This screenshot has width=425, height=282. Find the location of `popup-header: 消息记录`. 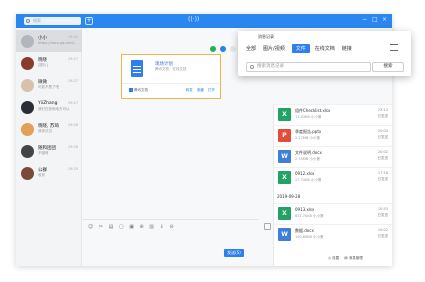

popup-header: 消息记录 is located at coordinates (266, 36).